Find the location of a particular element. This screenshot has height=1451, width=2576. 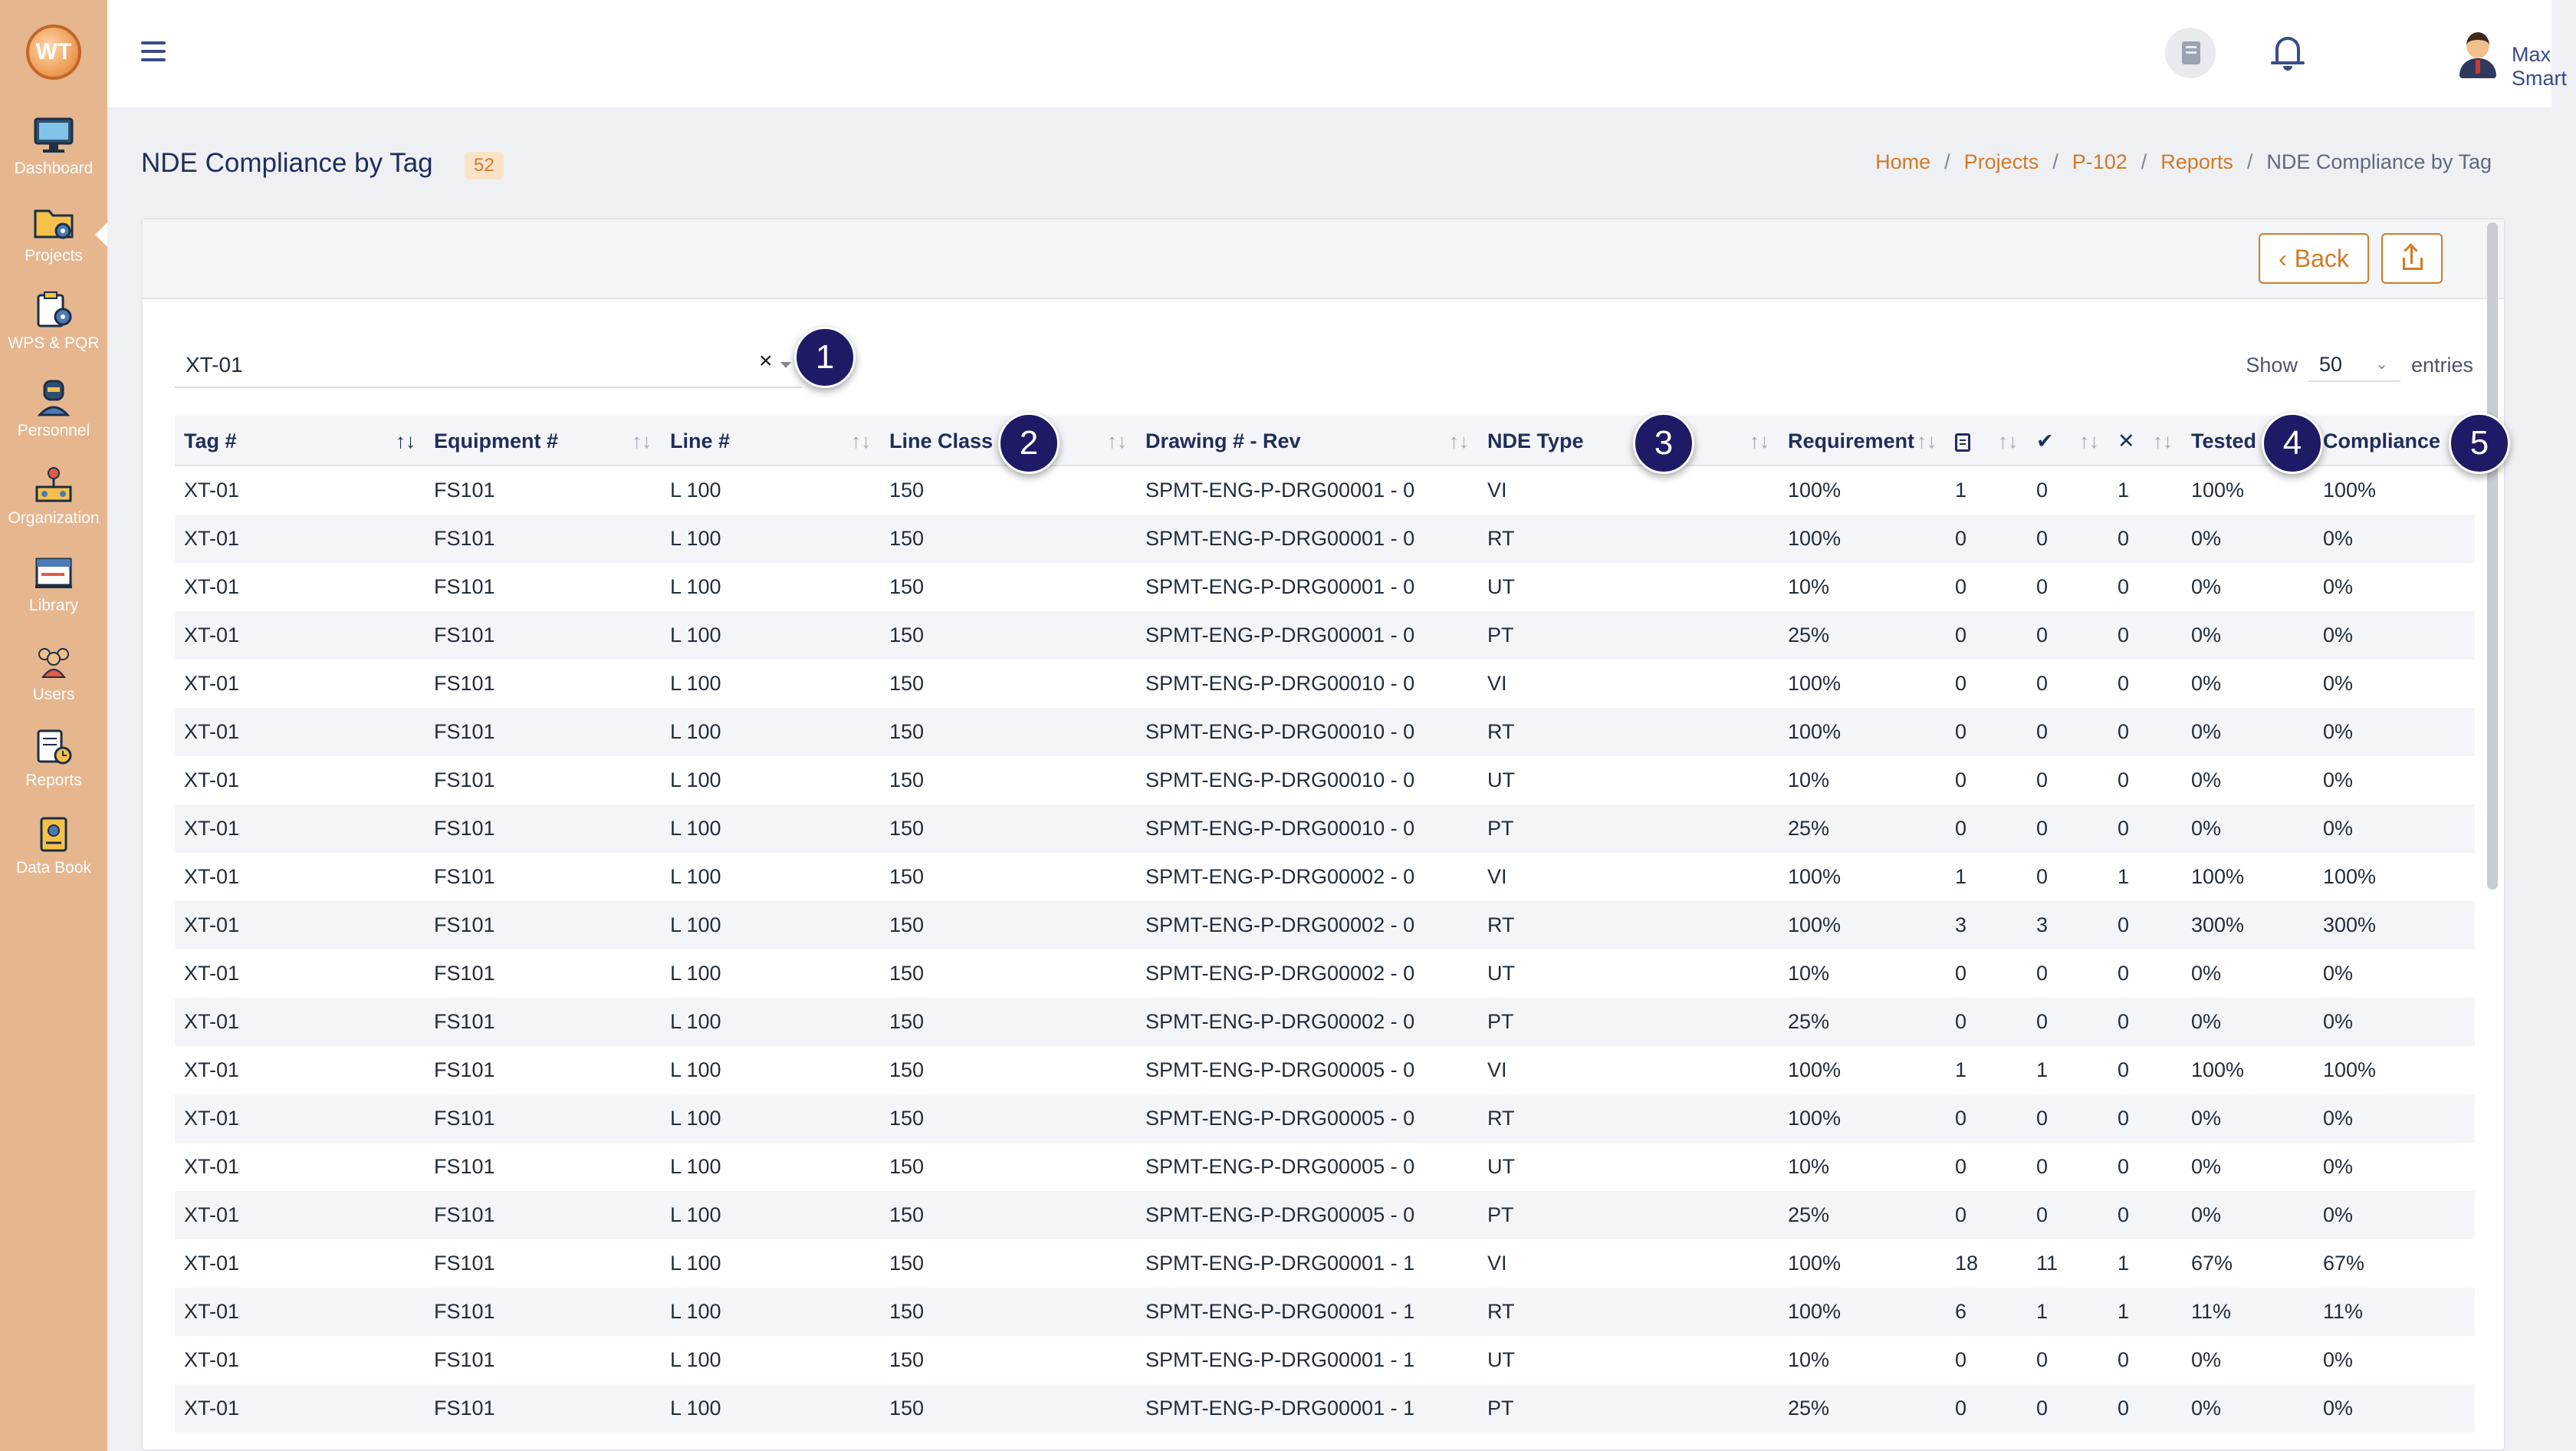

breadcrumb-home: Home is located at coordinates (1903, 162).